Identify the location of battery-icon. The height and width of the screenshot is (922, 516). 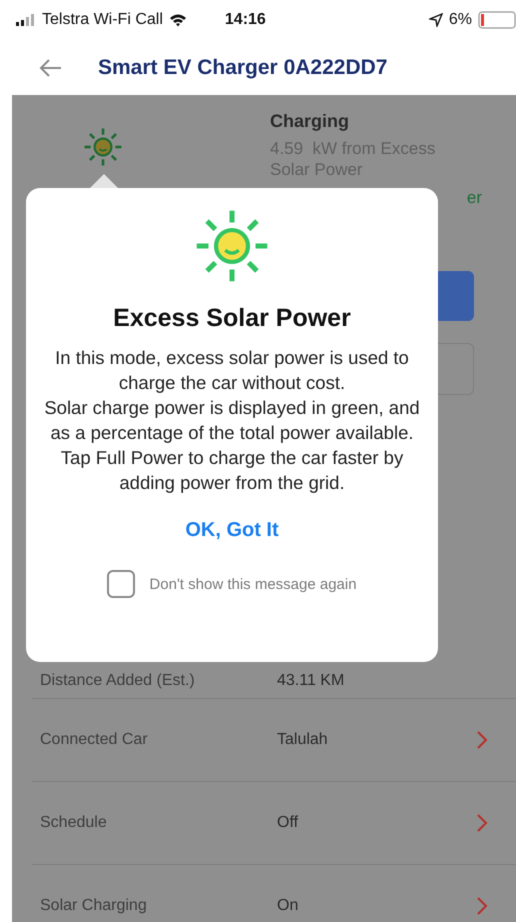
(497, 20).